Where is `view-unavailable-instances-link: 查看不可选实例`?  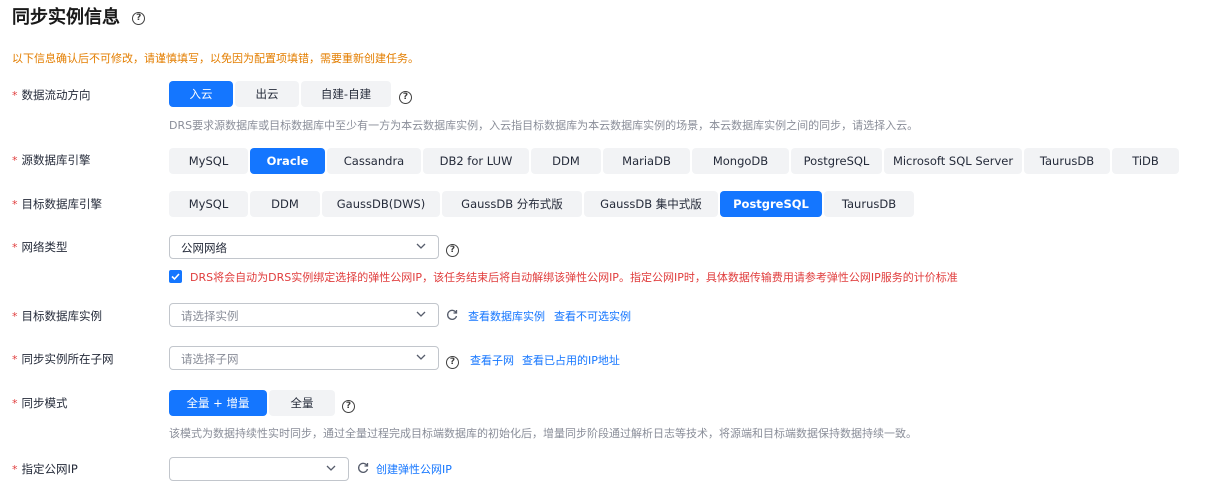
view-unavailable-instances-link: 查看不可选实例 is located at coordinates (592, 316).